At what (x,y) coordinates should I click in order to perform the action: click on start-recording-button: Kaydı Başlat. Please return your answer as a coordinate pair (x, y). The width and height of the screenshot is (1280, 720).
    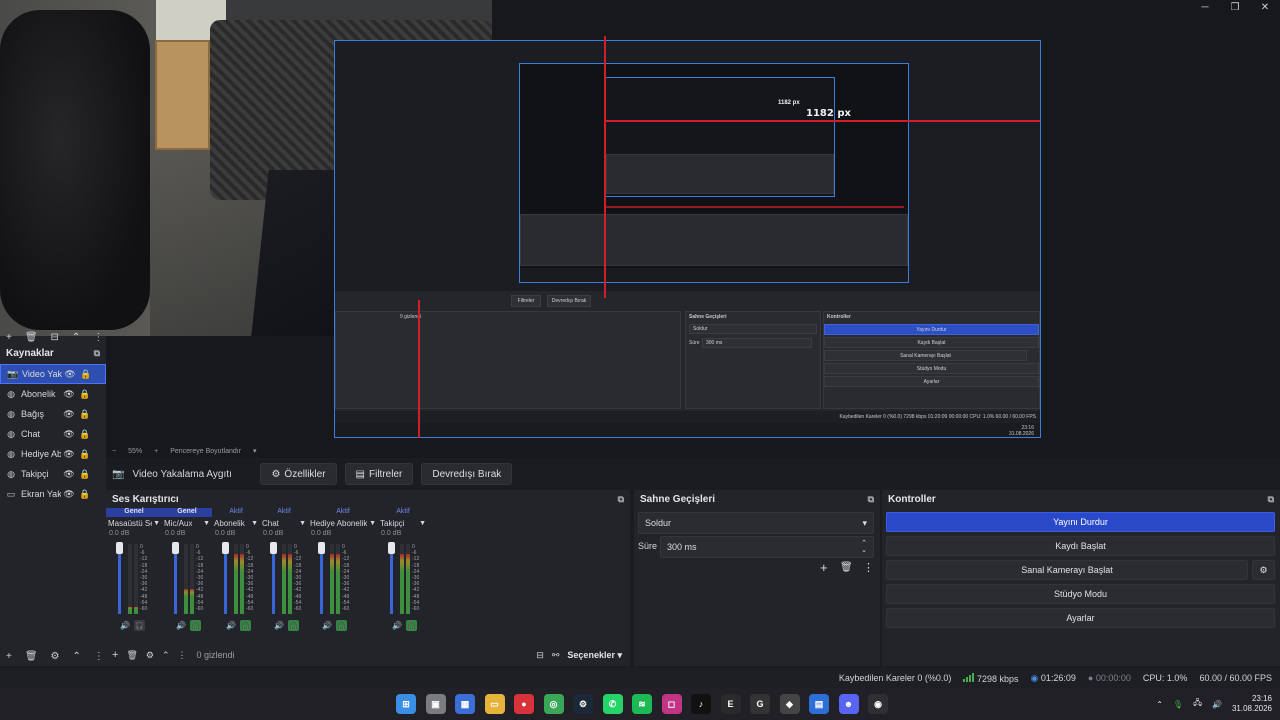
    Looking at the image, I should click on (1080, 546).